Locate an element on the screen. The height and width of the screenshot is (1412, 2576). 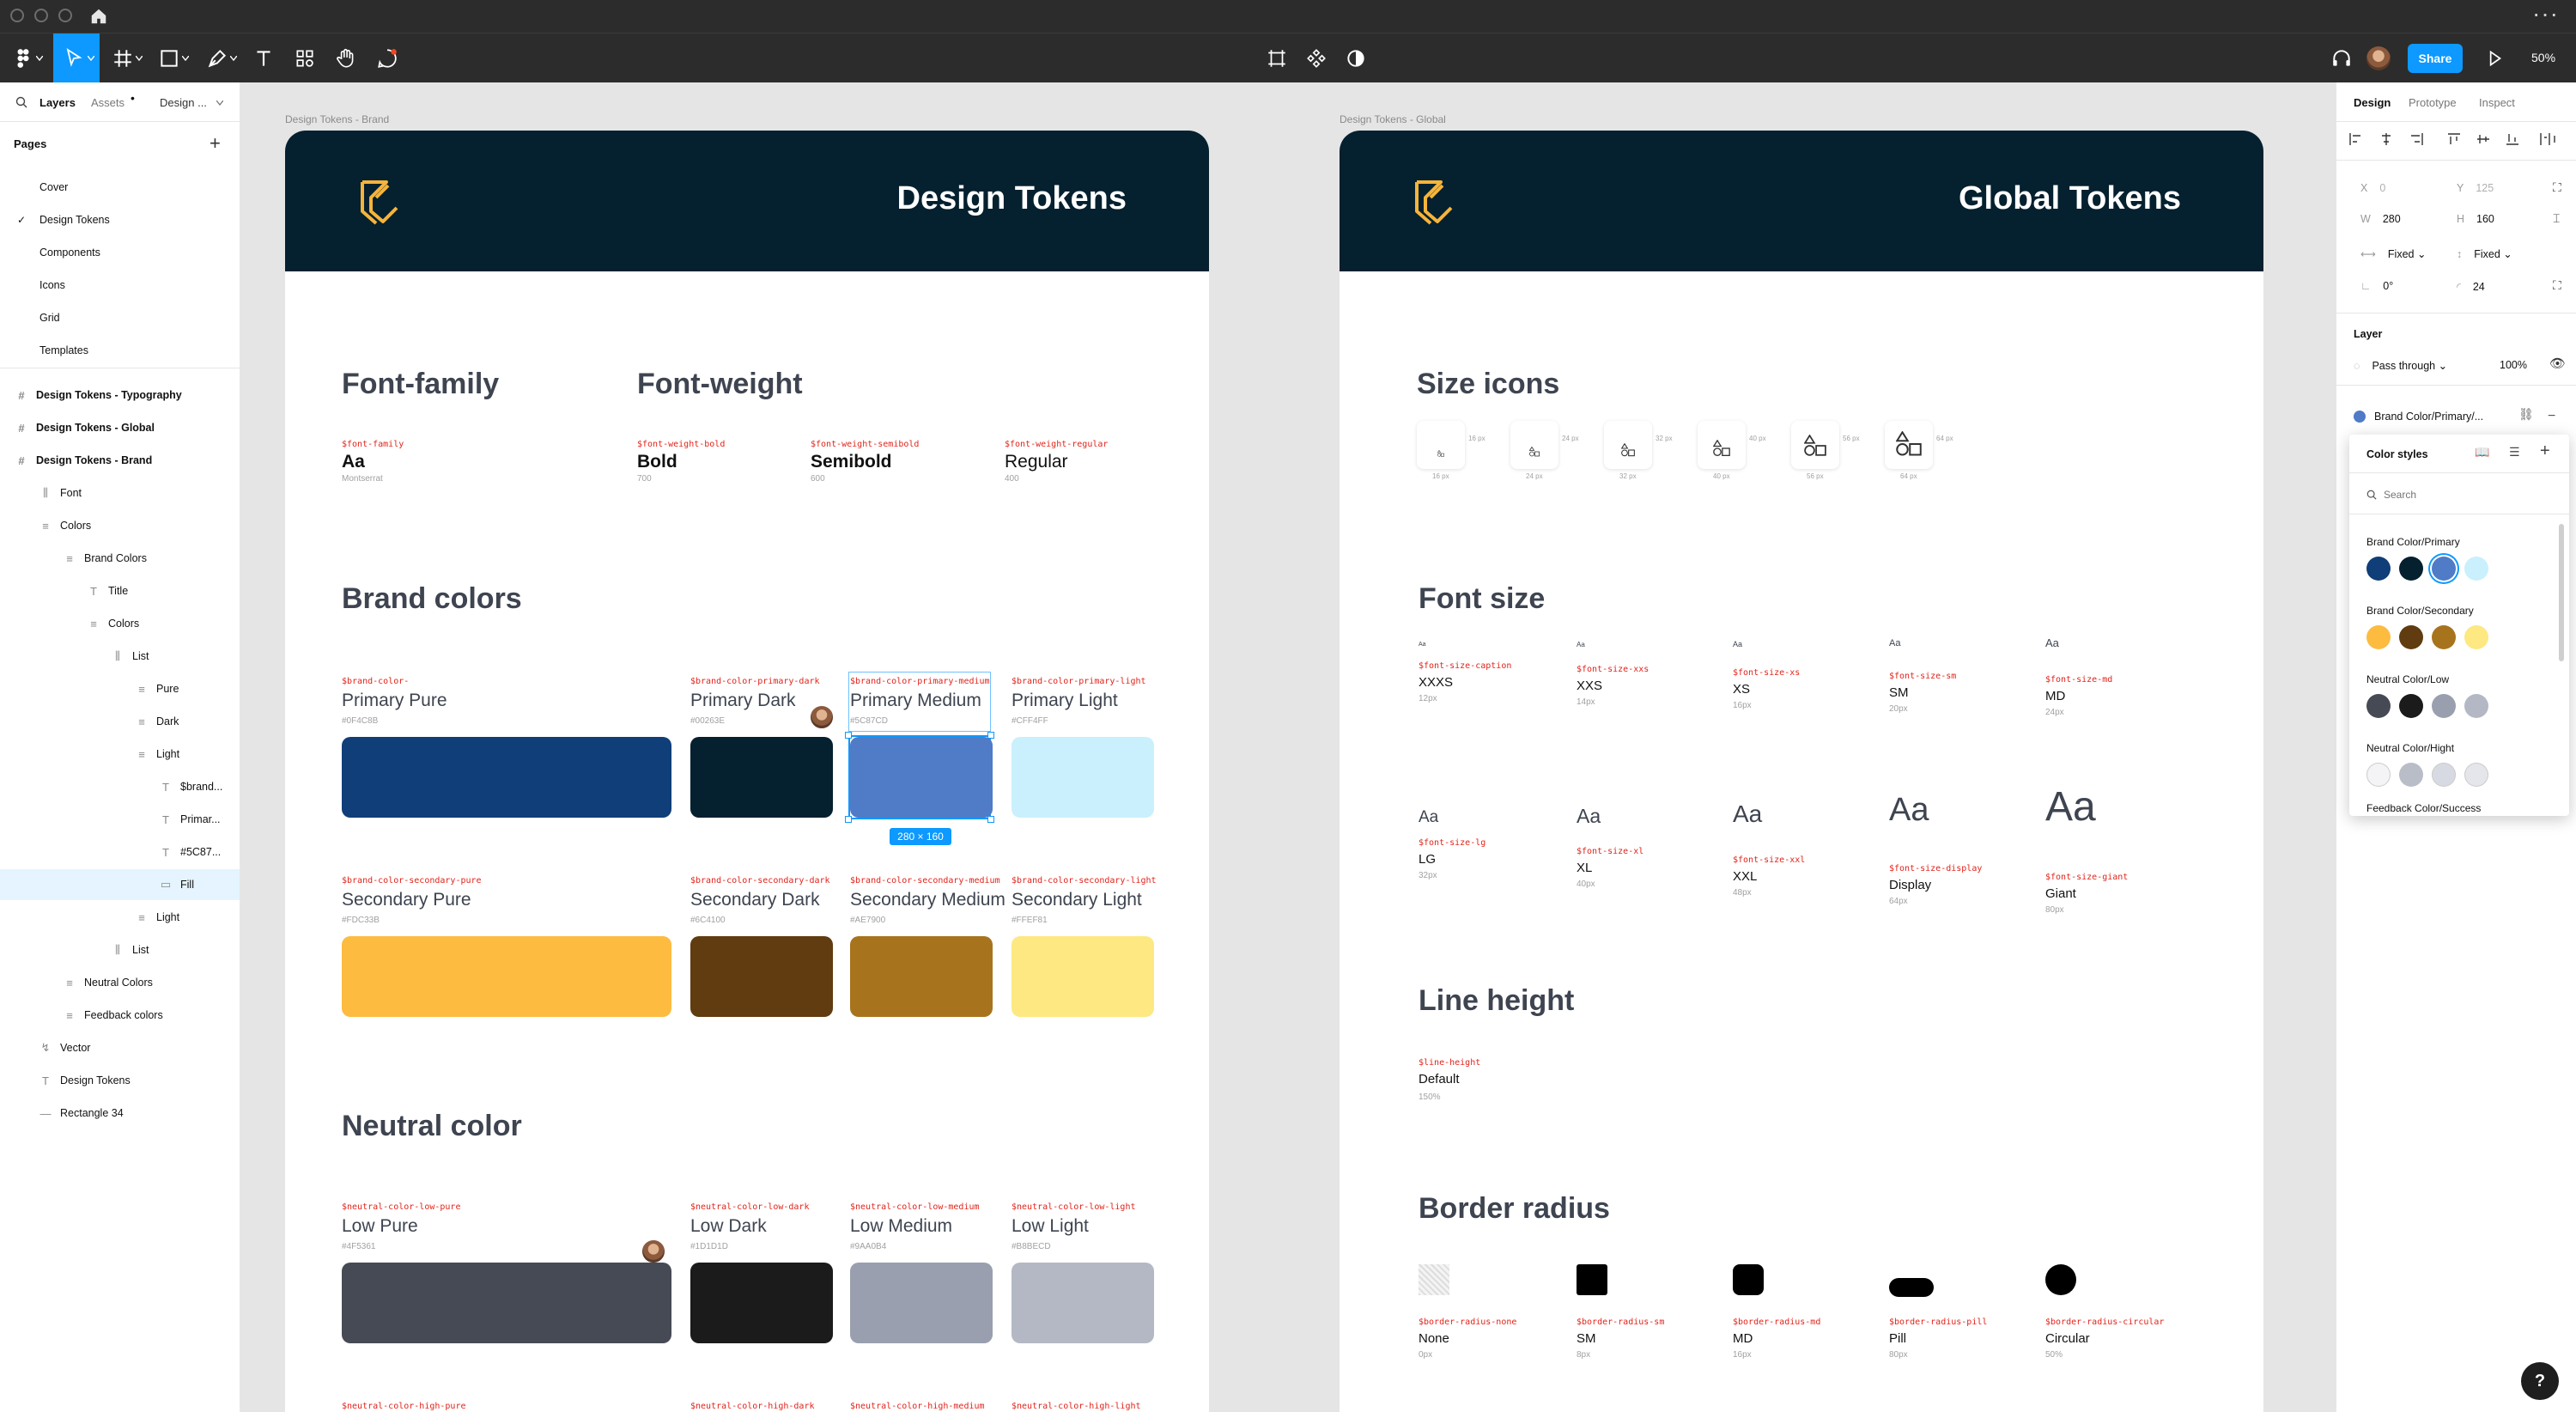
page-item: ✓ Design Tokens is located at coordinates (120, 219).